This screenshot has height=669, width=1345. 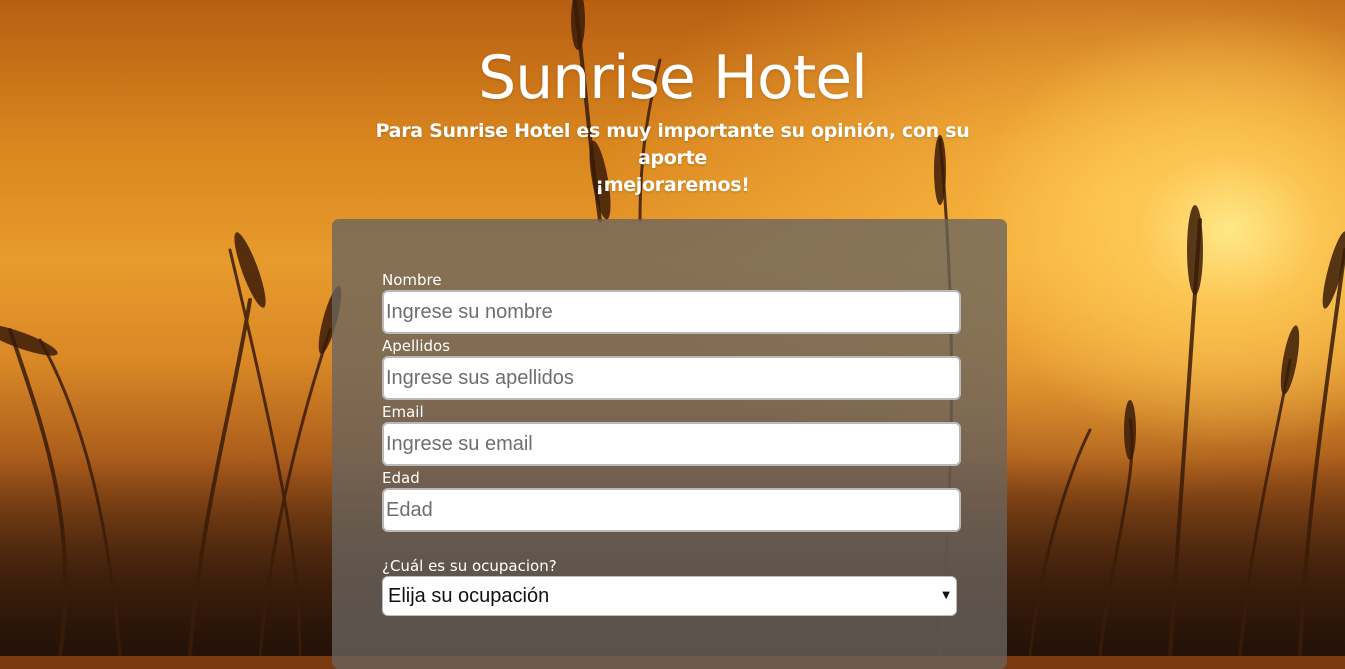 What do you see at coordinates (469, 566) in the screenshot?
I see `ocupacion-label: ¿Cuál es su ocupacion?` at bounding box center [469, 566].